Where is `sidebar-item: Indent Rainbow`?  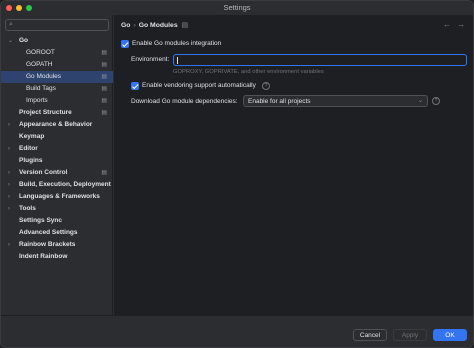 sidebar-item: Indent Rainbow is located at coordinates (57, 257).